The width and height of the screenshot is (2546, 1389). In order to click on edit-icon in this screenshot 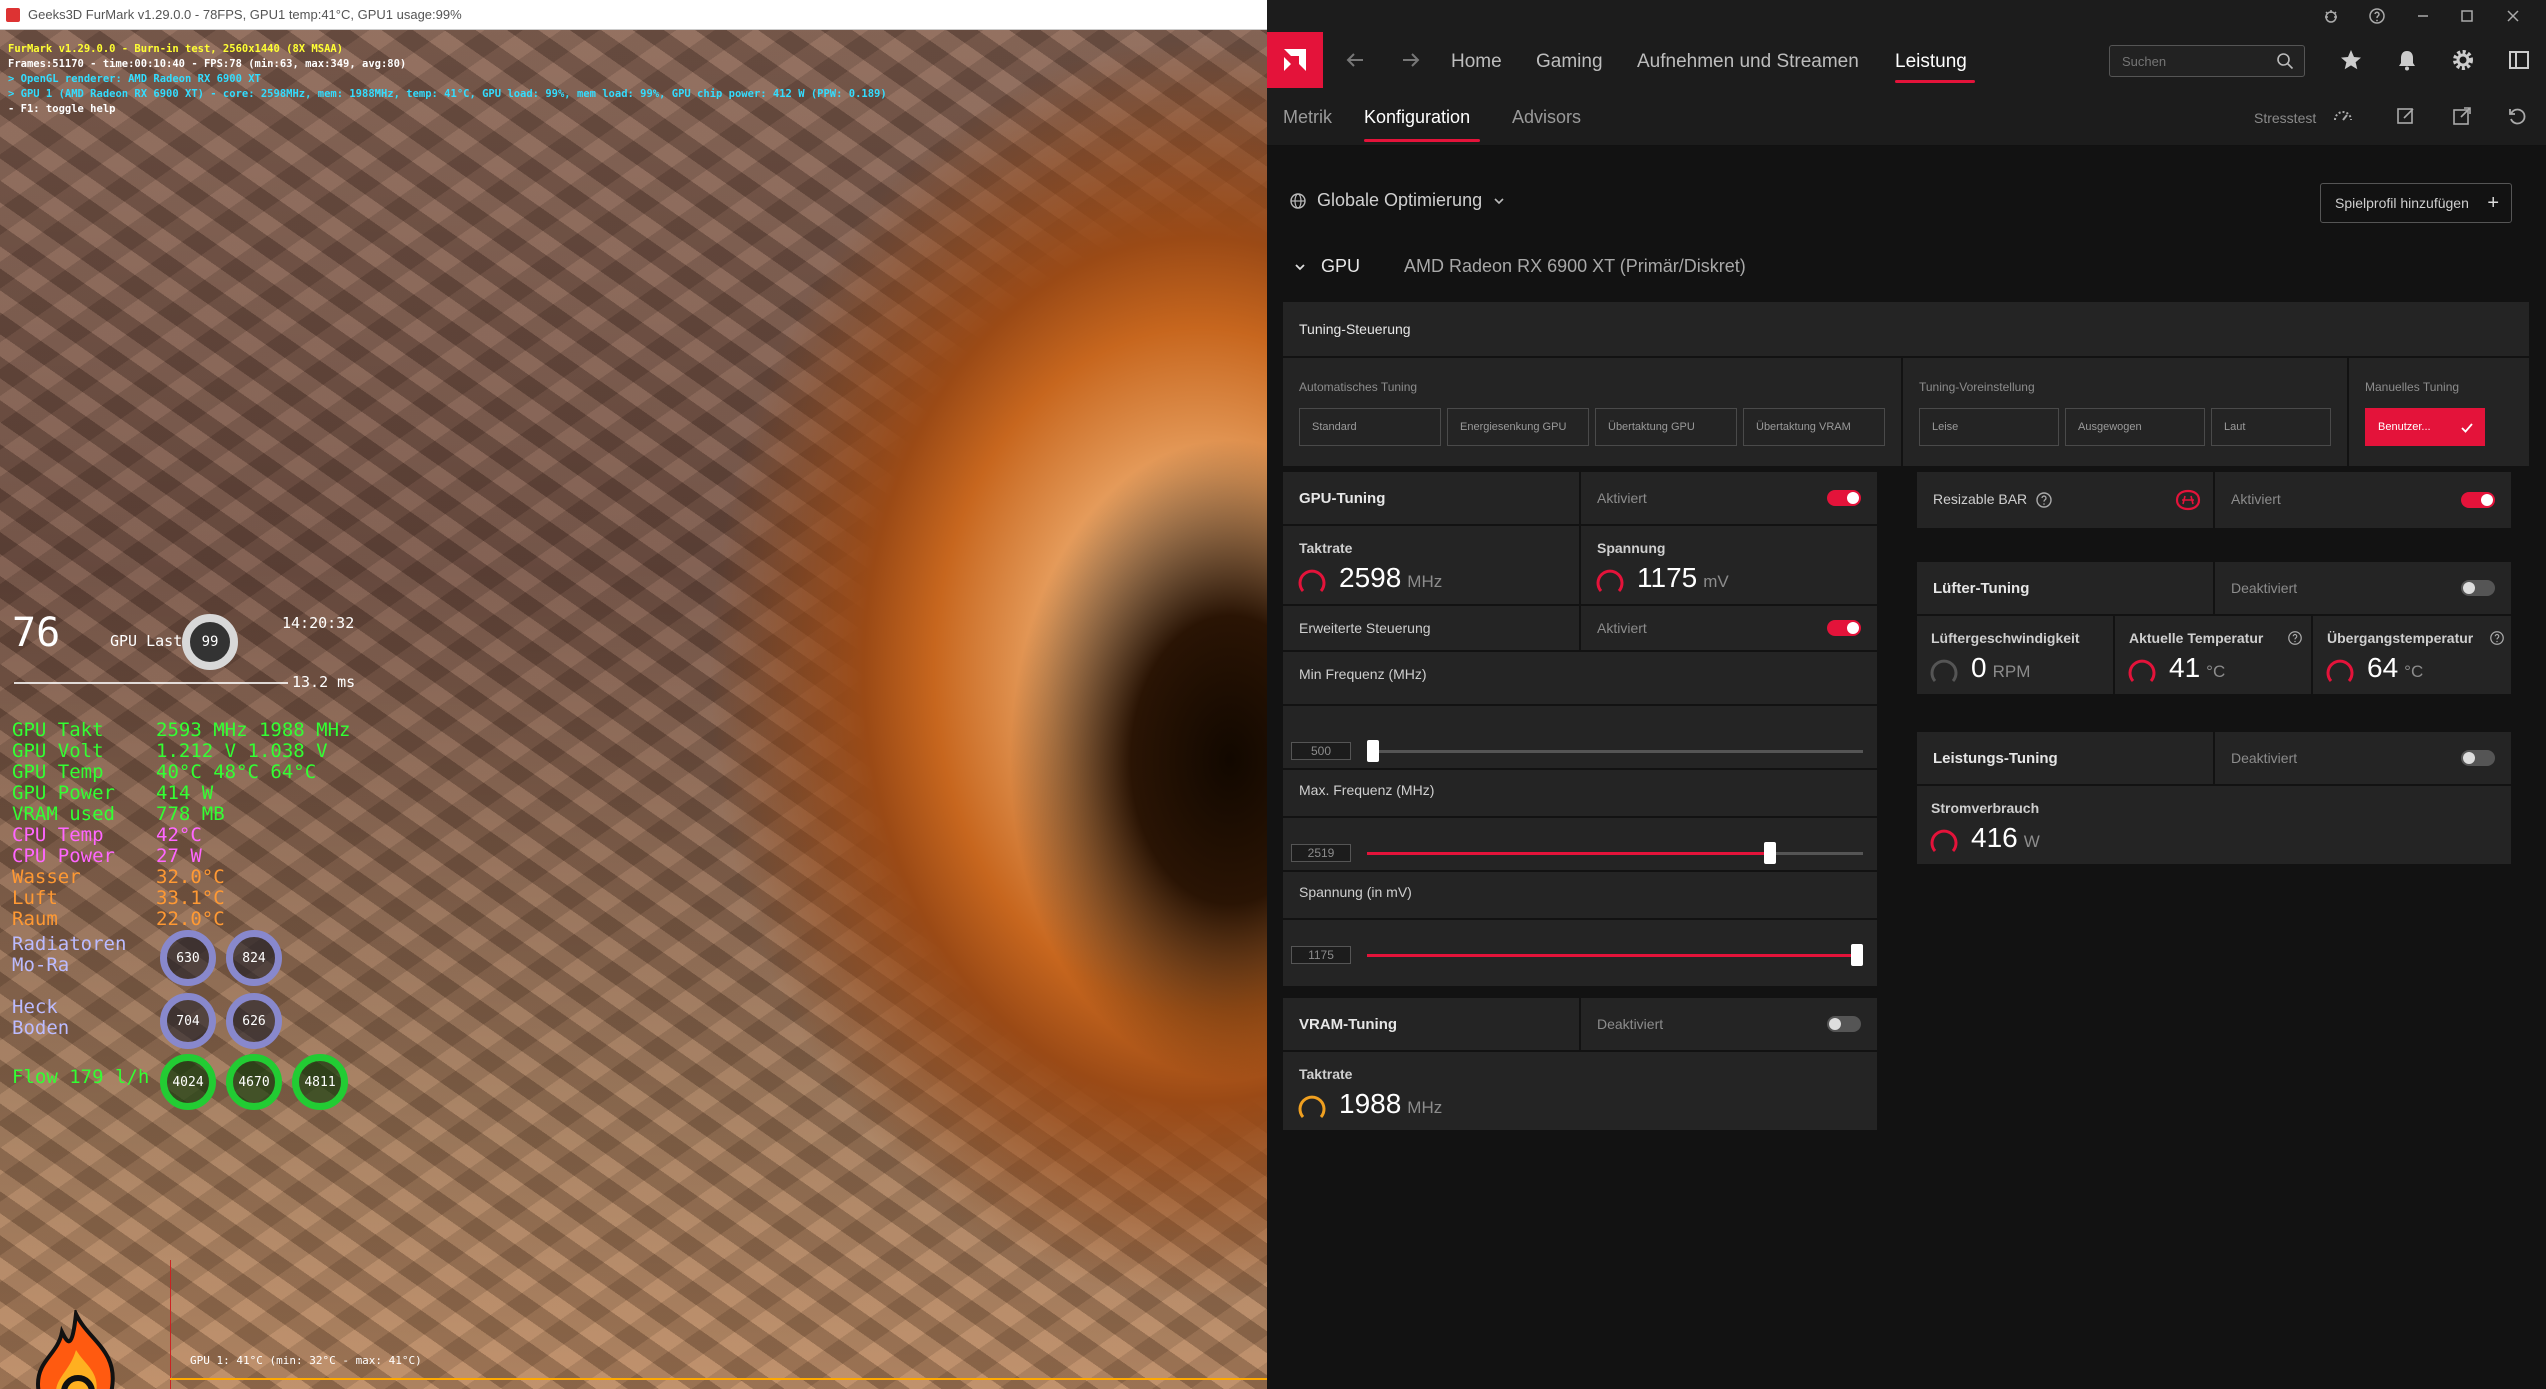, I will do `click(2406, 116)`.